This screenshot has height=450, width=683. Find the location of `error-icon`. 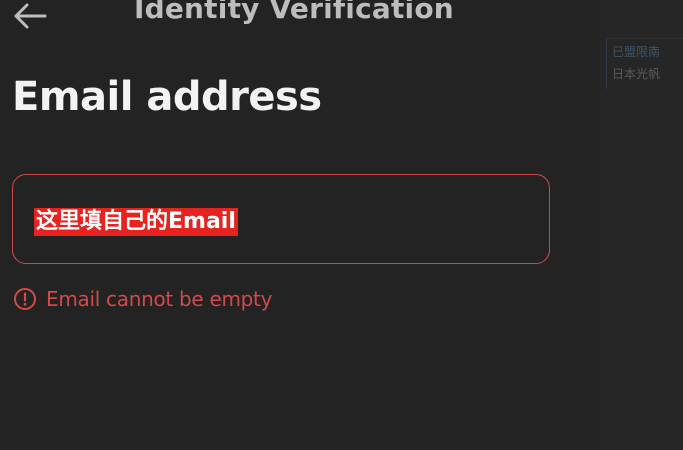

error-icon is located at coordinates (25, 299).